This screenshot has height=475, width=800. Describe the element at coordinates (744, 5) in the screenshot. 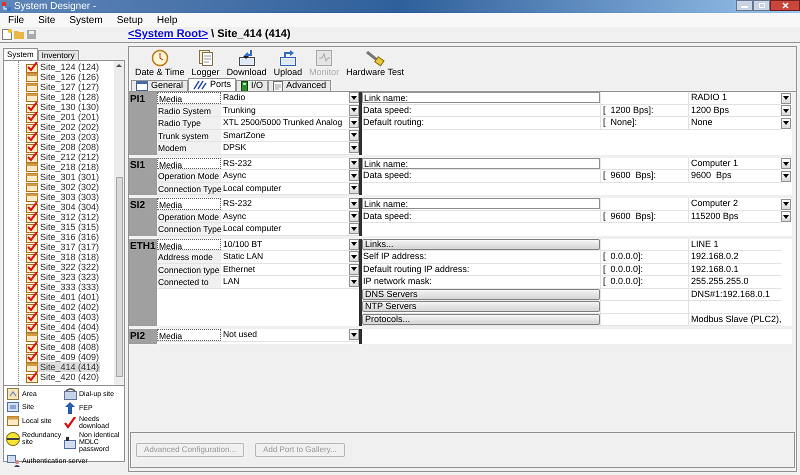

I see `minimize-button` at that location.